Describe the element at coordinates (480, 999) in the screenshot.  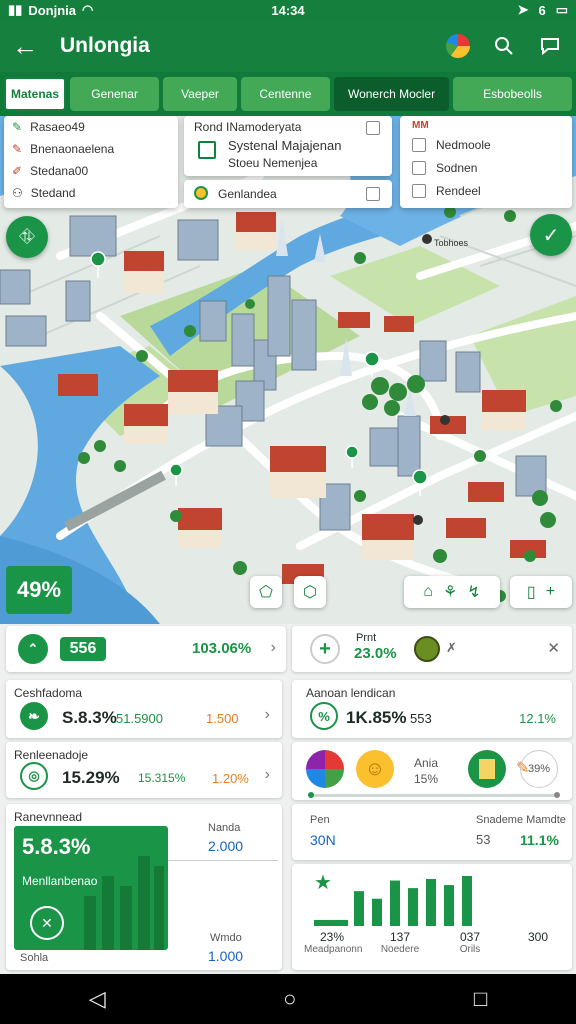
I see `nav-recents-icon: □` at that location.